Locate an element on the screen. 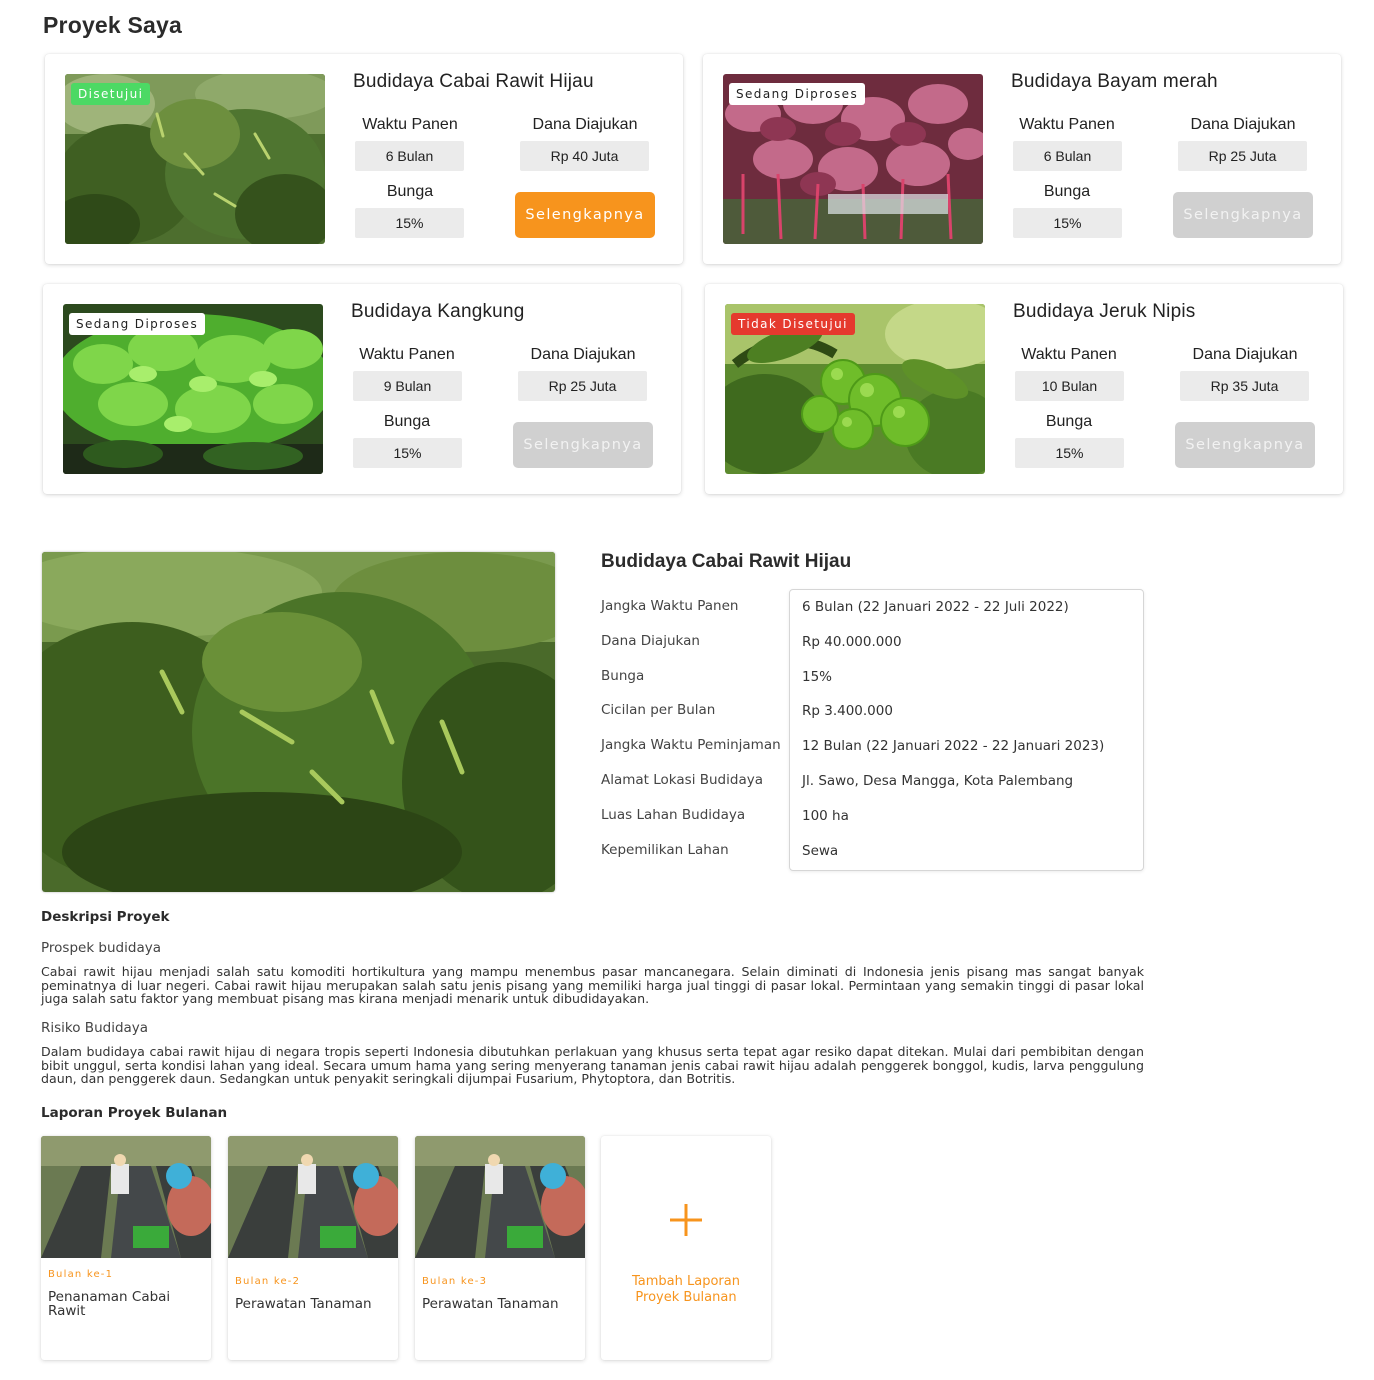  risk-heading: Risiko Budidaya is located at coordinates (95, 1028).